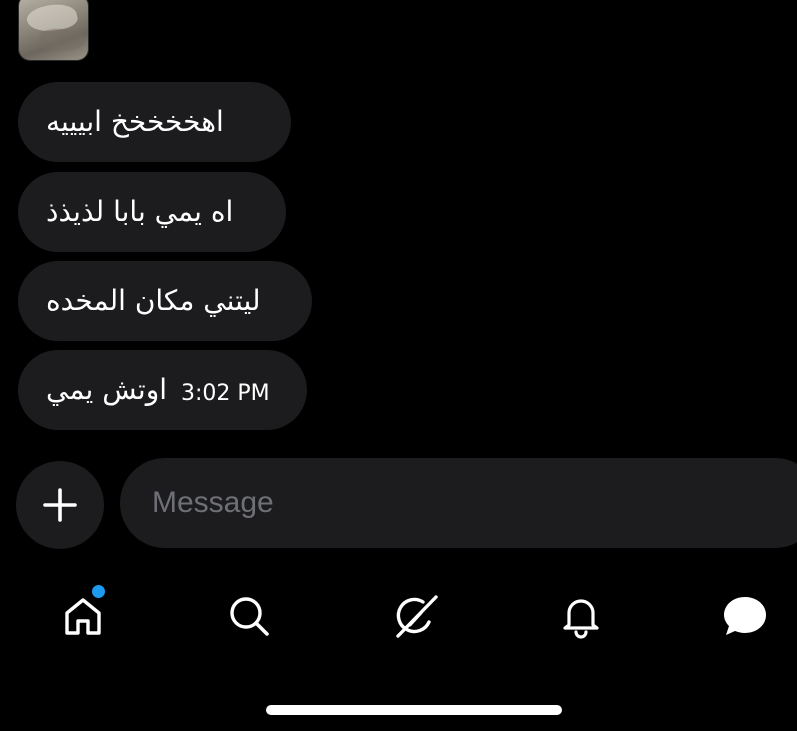  I want to click on attached-image-thumbnail, so click(53, 30).